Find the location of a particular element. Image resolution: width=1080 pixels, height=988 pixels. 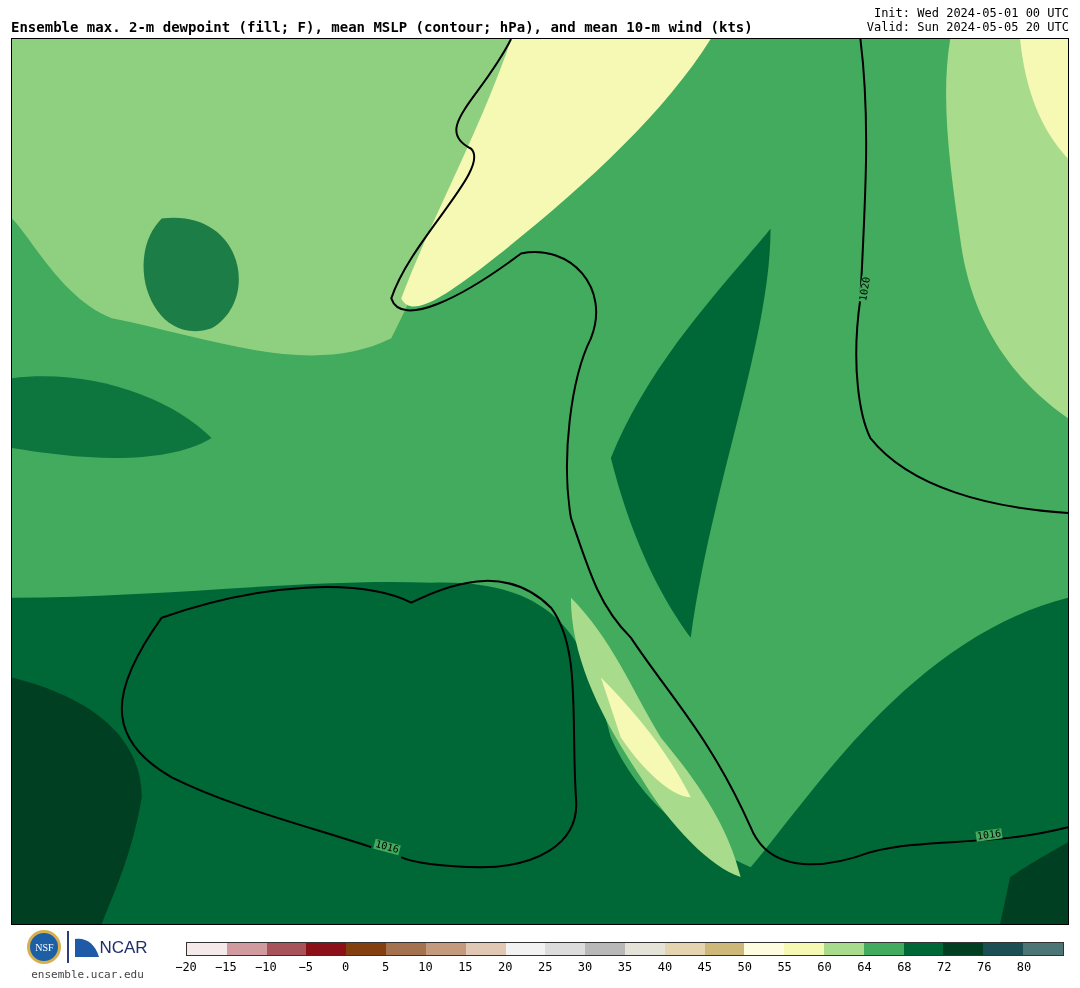

website-url: ensemble.ucar.edu is located at coordinates (87, 975).